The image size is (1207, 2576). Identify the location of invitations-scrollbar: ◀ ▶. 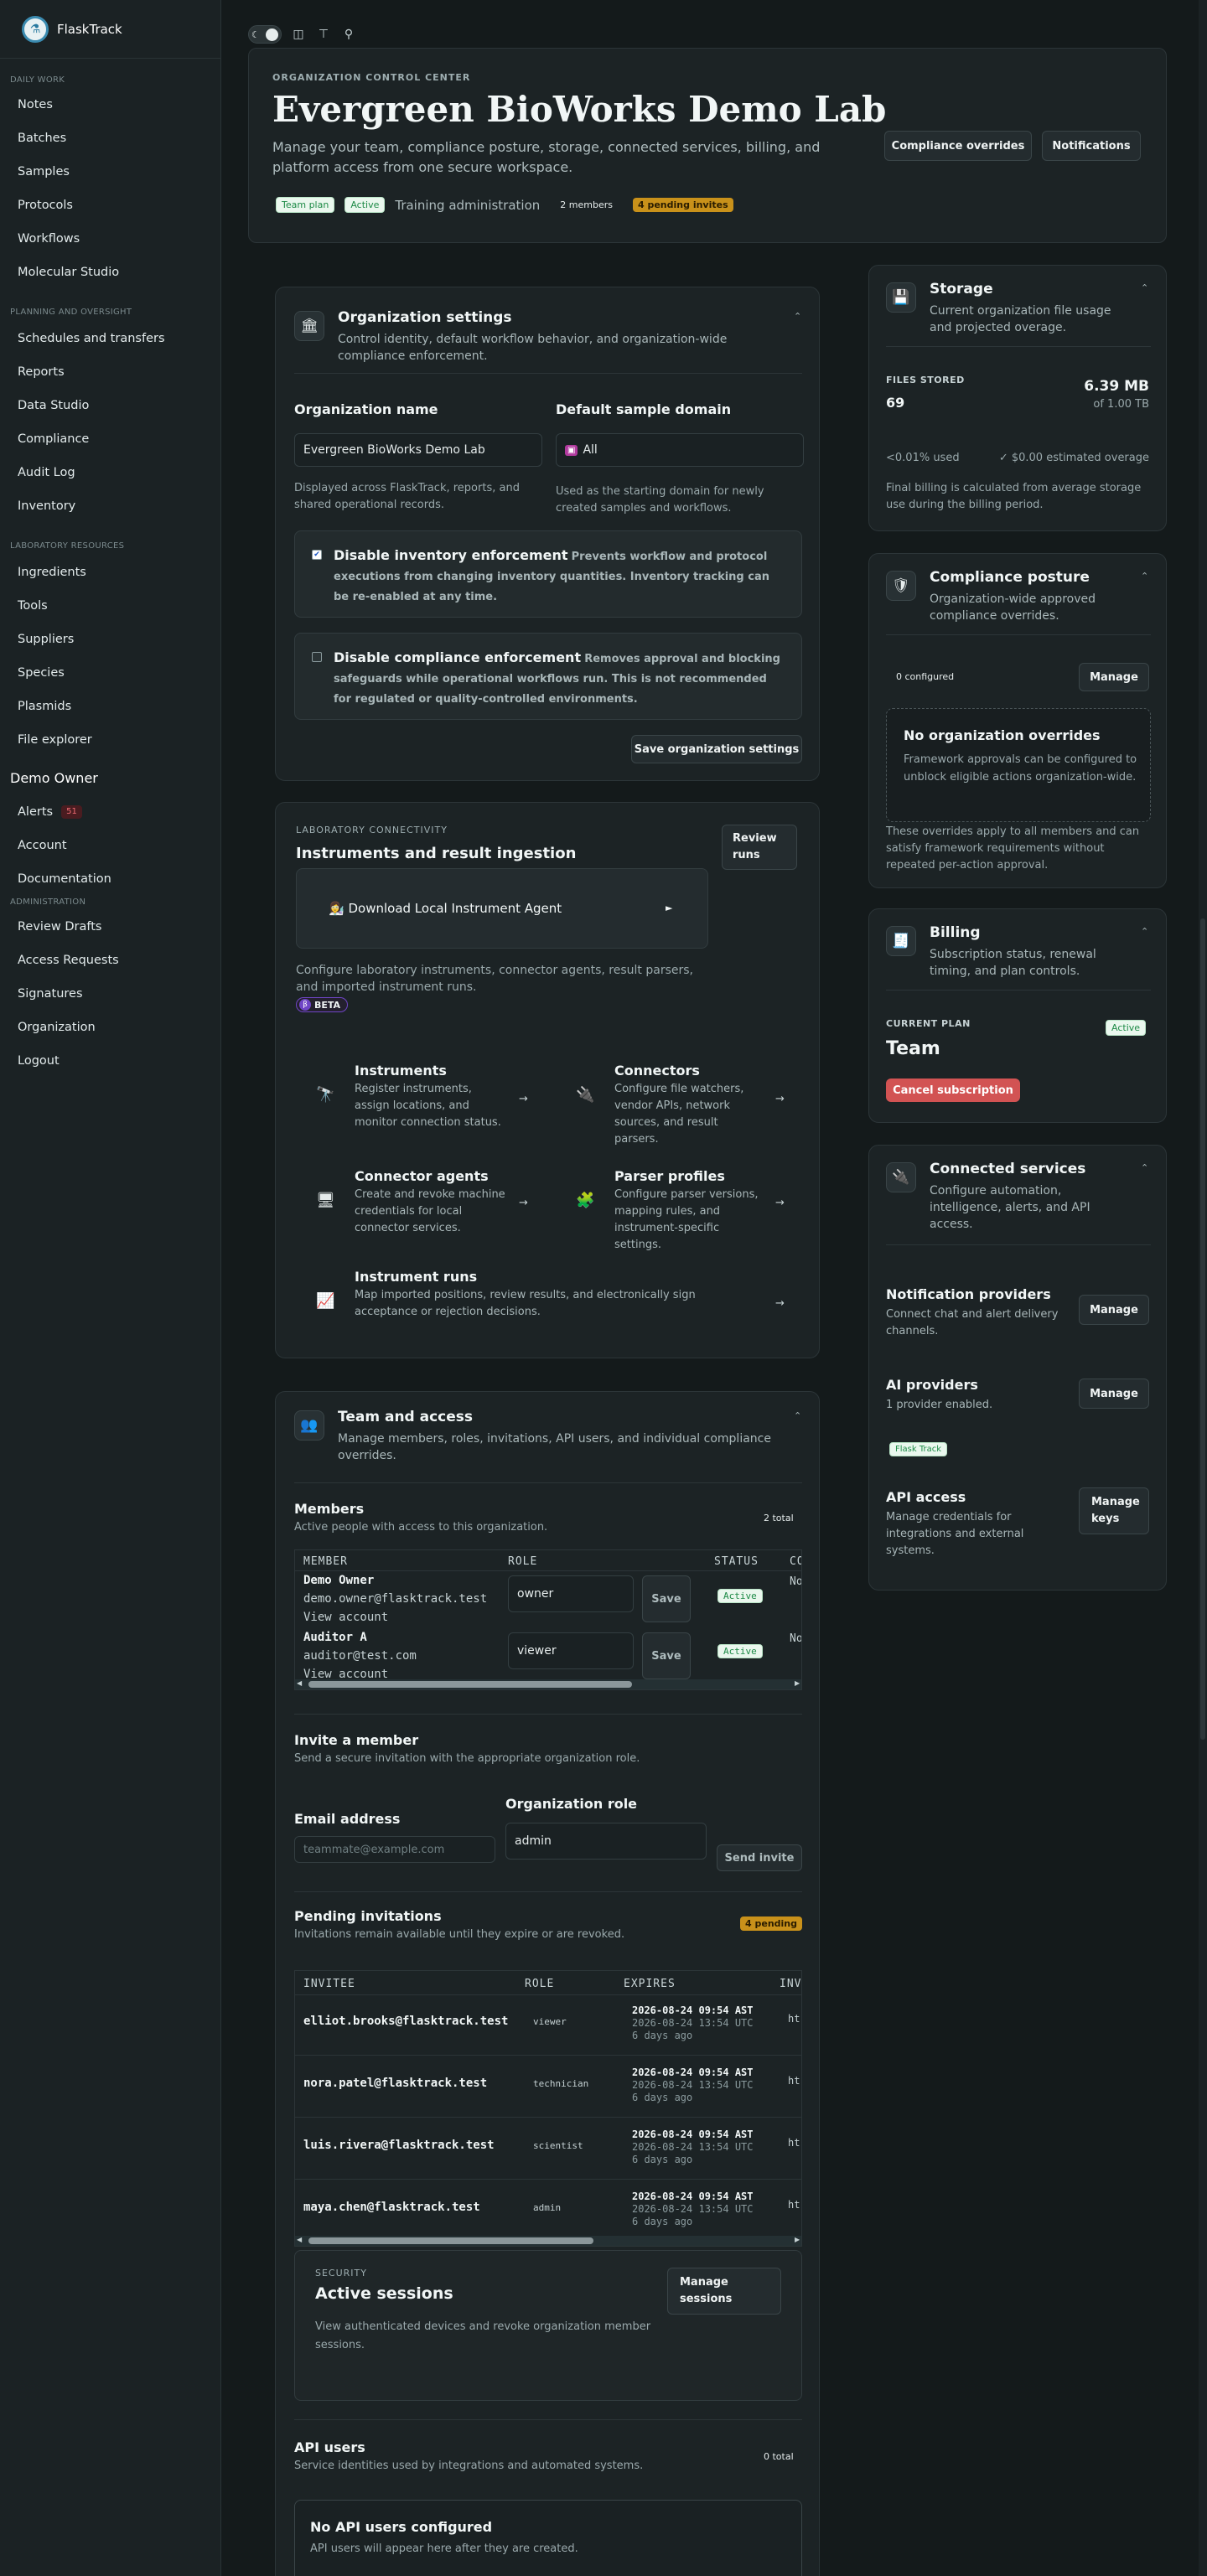
(548, 2241).